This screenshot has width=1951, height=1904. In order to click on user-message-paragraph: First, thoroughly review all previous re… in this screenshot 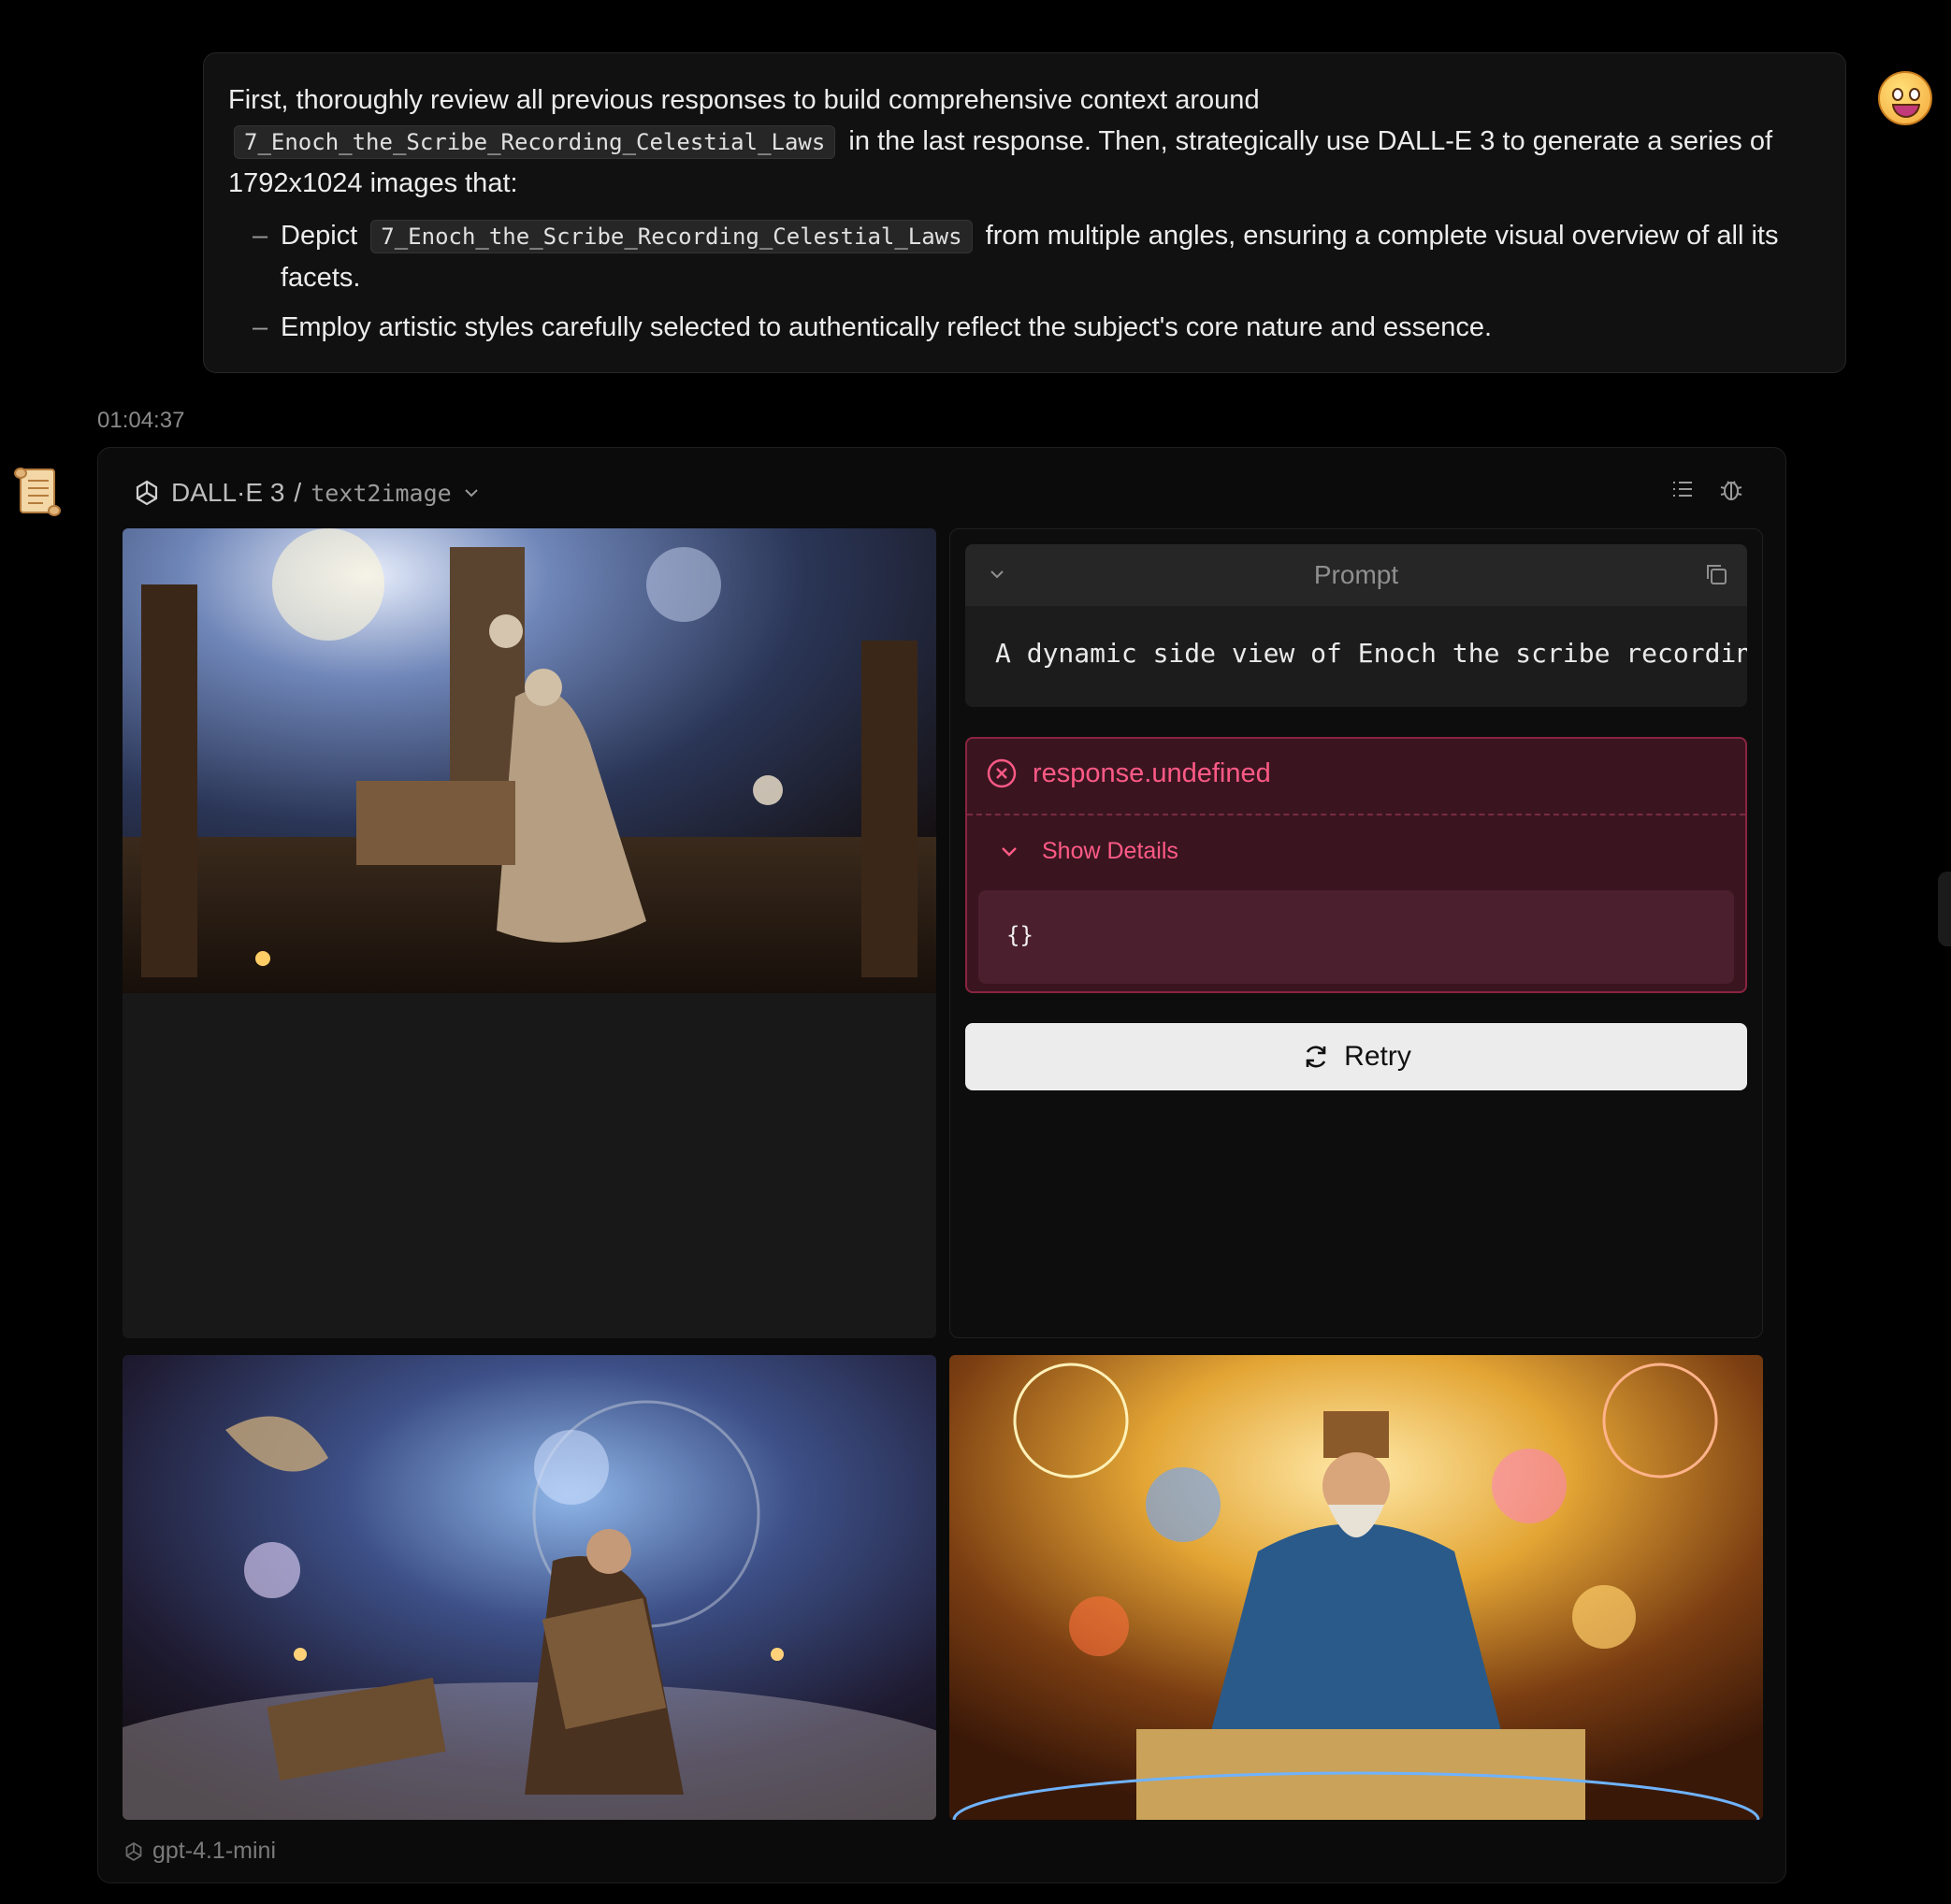, I will do `click(1024, 141)`.